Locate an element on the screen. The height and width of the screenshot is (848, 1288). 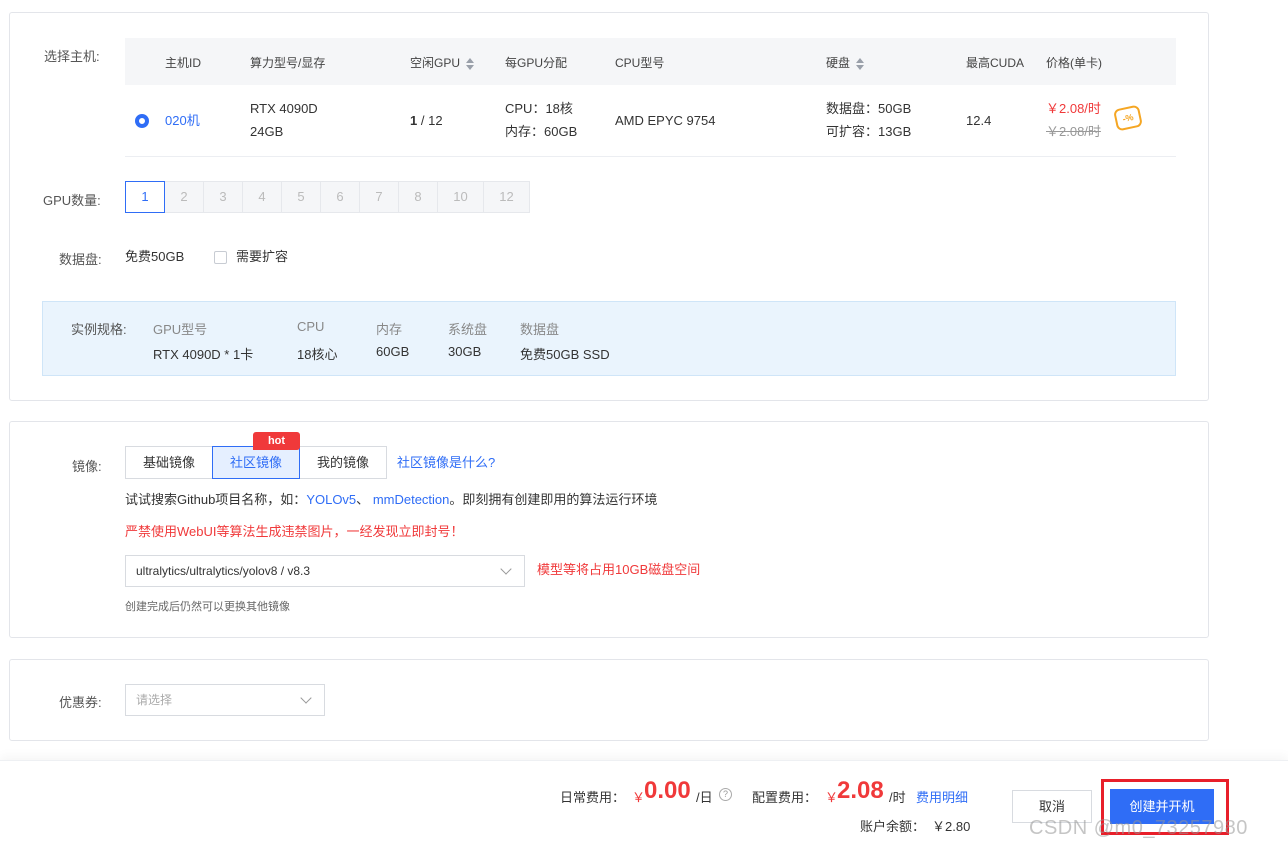
col-gpu-model: 算力型号/显存 is located at coordinates (288, 63).